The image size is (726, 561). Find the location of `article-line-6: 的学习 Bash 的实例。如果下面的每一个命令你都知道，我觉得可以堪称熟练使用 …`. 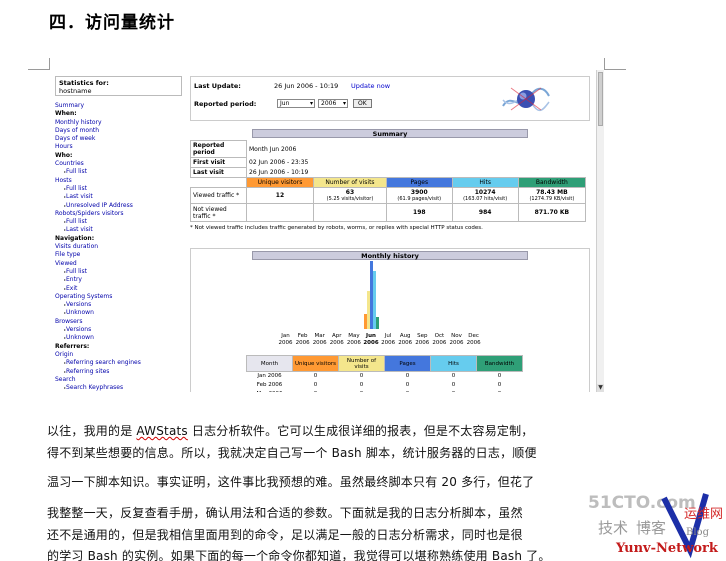

article-line-6: 的学习 Bash 的实例。如果下面的每一个命令你都知道，我觉得可以堪称熟练使用 … is located at coordinates (299, 555).